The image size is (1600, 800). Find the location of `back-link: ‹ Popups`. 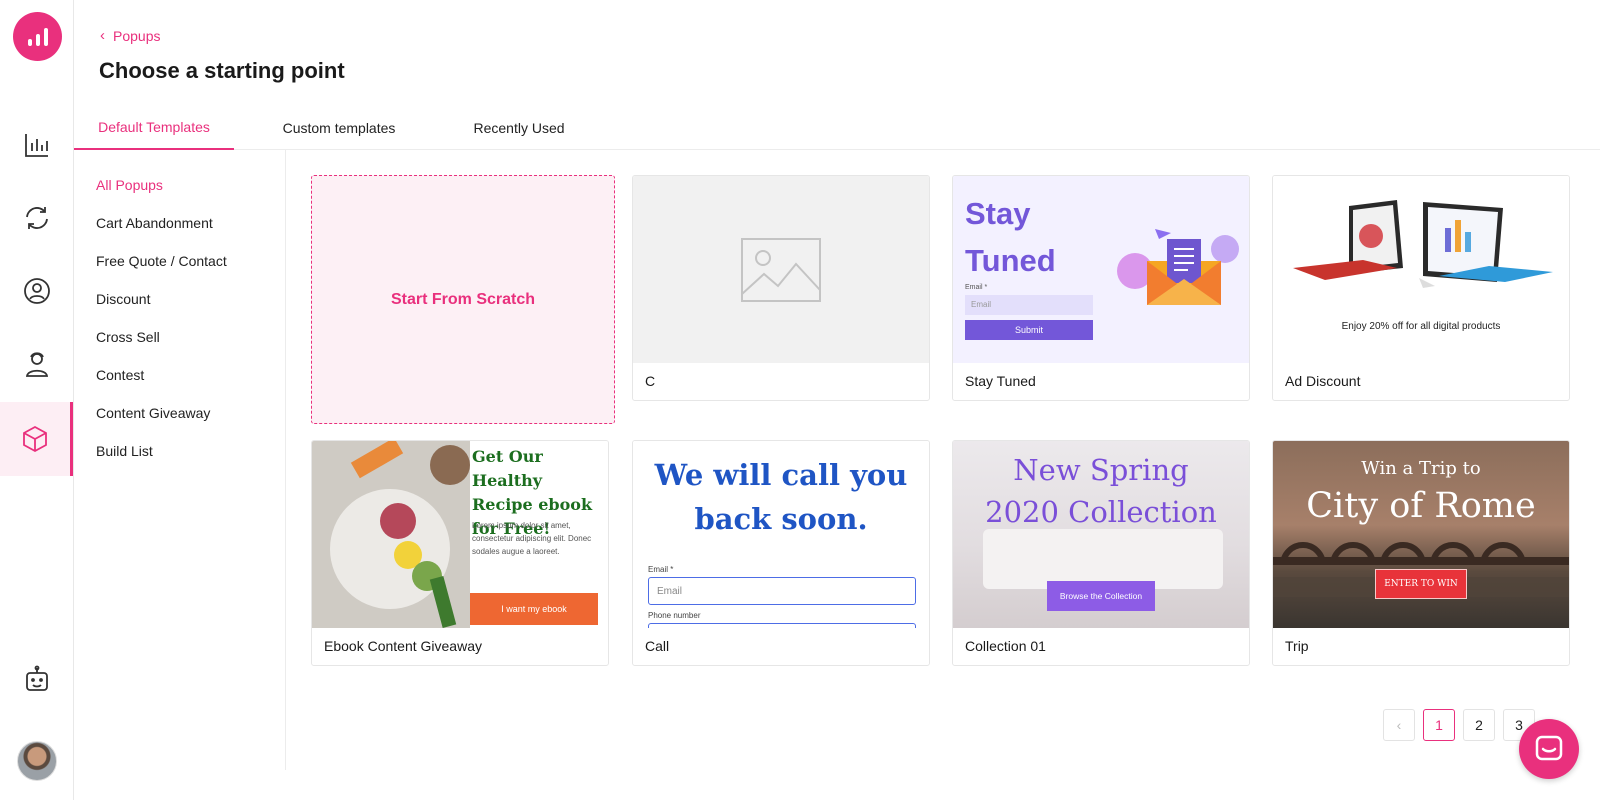

back-link: ‹ Popups is located at coordinates (130, 35).